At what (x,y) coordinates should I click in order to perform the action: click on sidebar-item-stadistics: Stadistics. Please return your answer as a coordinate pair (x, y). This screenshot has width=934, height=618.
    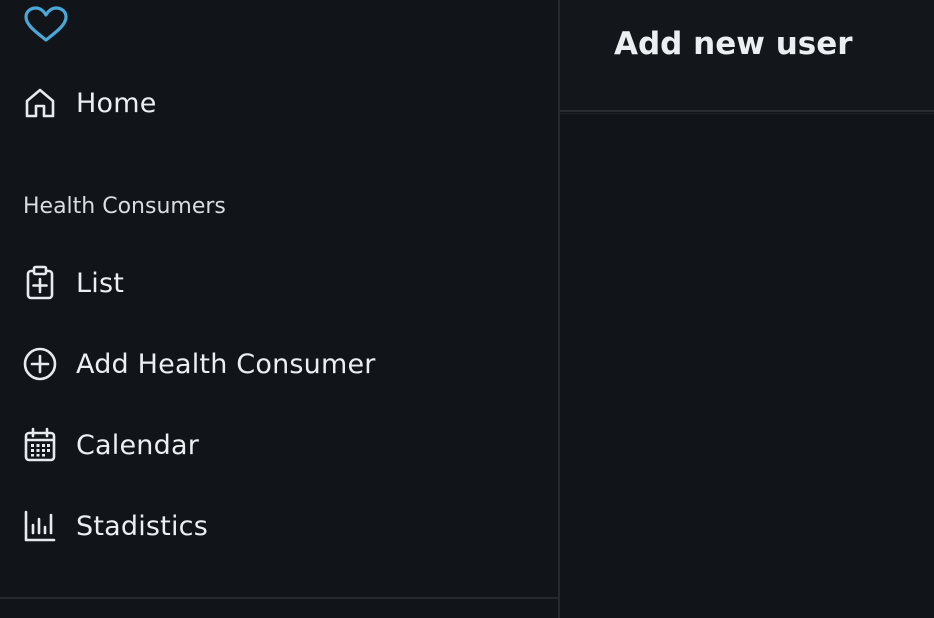
    Looking at the image, I should click on (115, 526).